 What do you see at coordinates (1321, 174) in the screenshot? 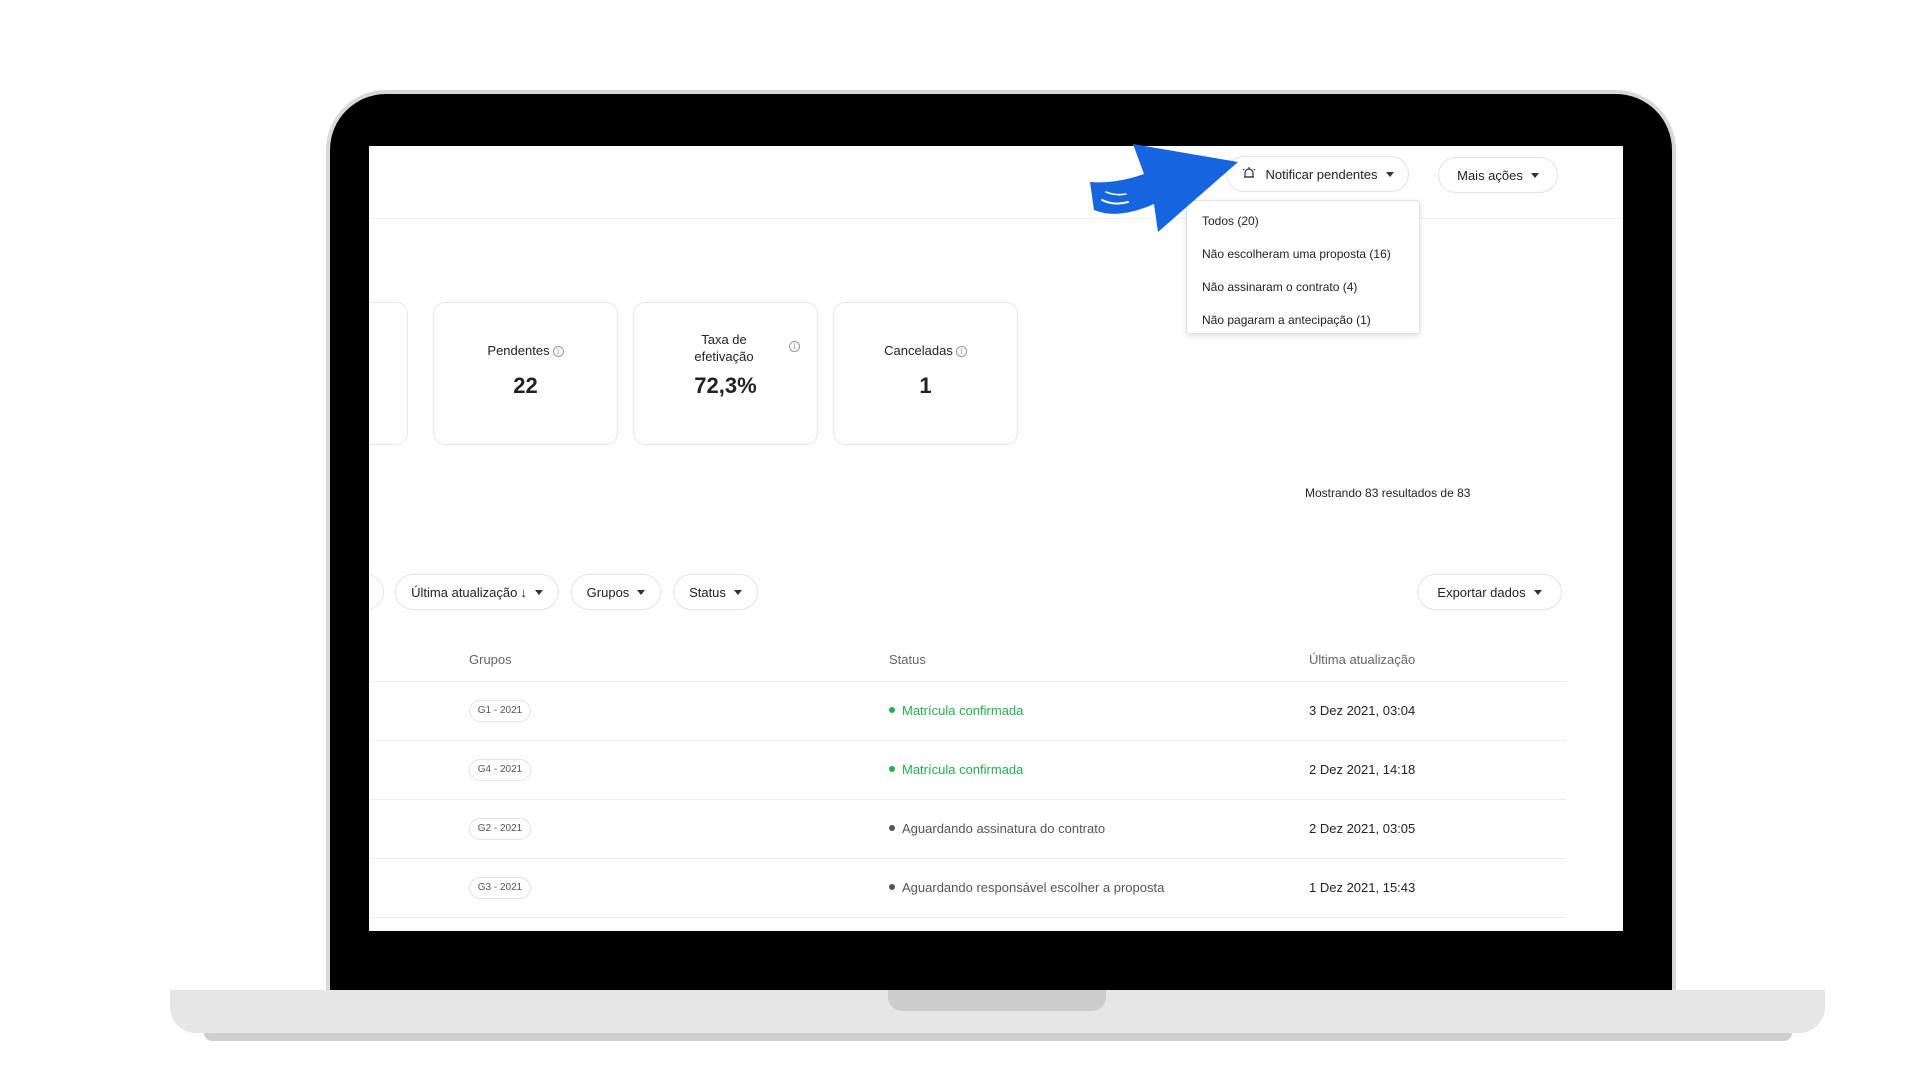
I see `notify-pending-label: Notificar pendentes` at bounding box center [1321, 174].